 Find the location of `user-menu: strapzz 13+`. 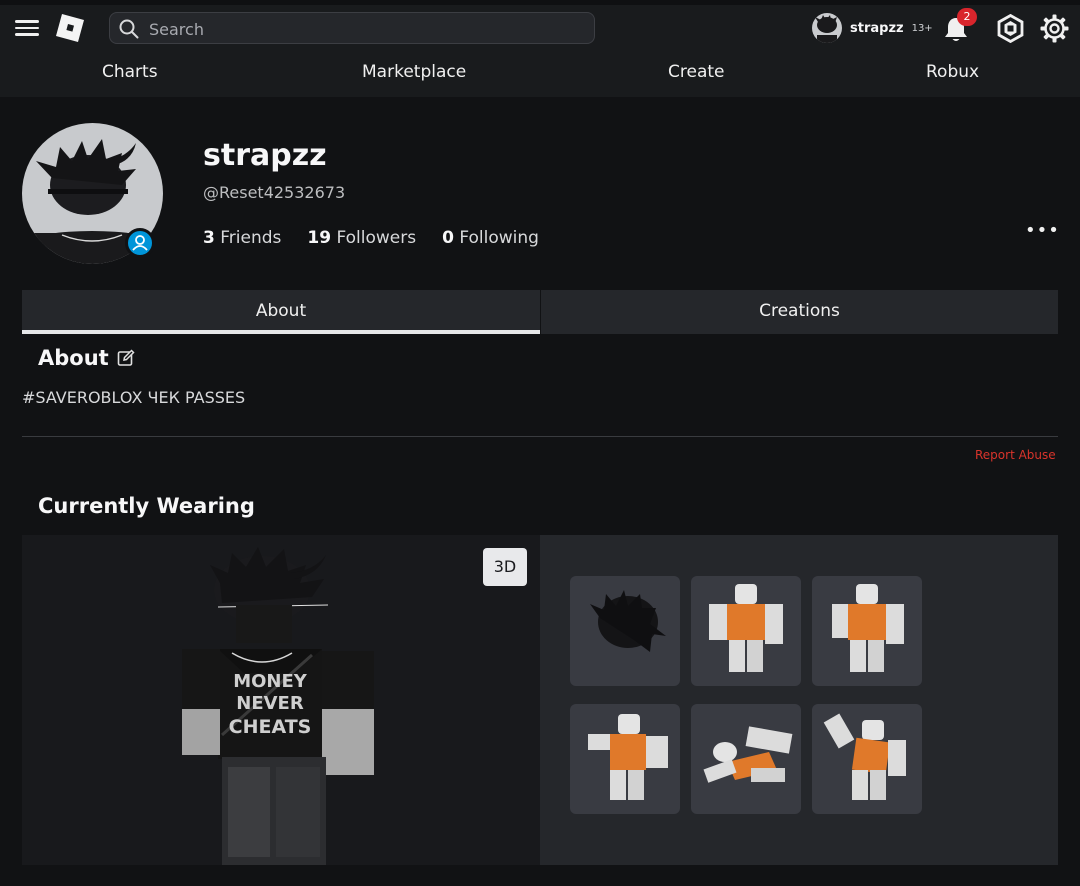

user-menu: strapzz 13+ is located at coordinates (872, 28).